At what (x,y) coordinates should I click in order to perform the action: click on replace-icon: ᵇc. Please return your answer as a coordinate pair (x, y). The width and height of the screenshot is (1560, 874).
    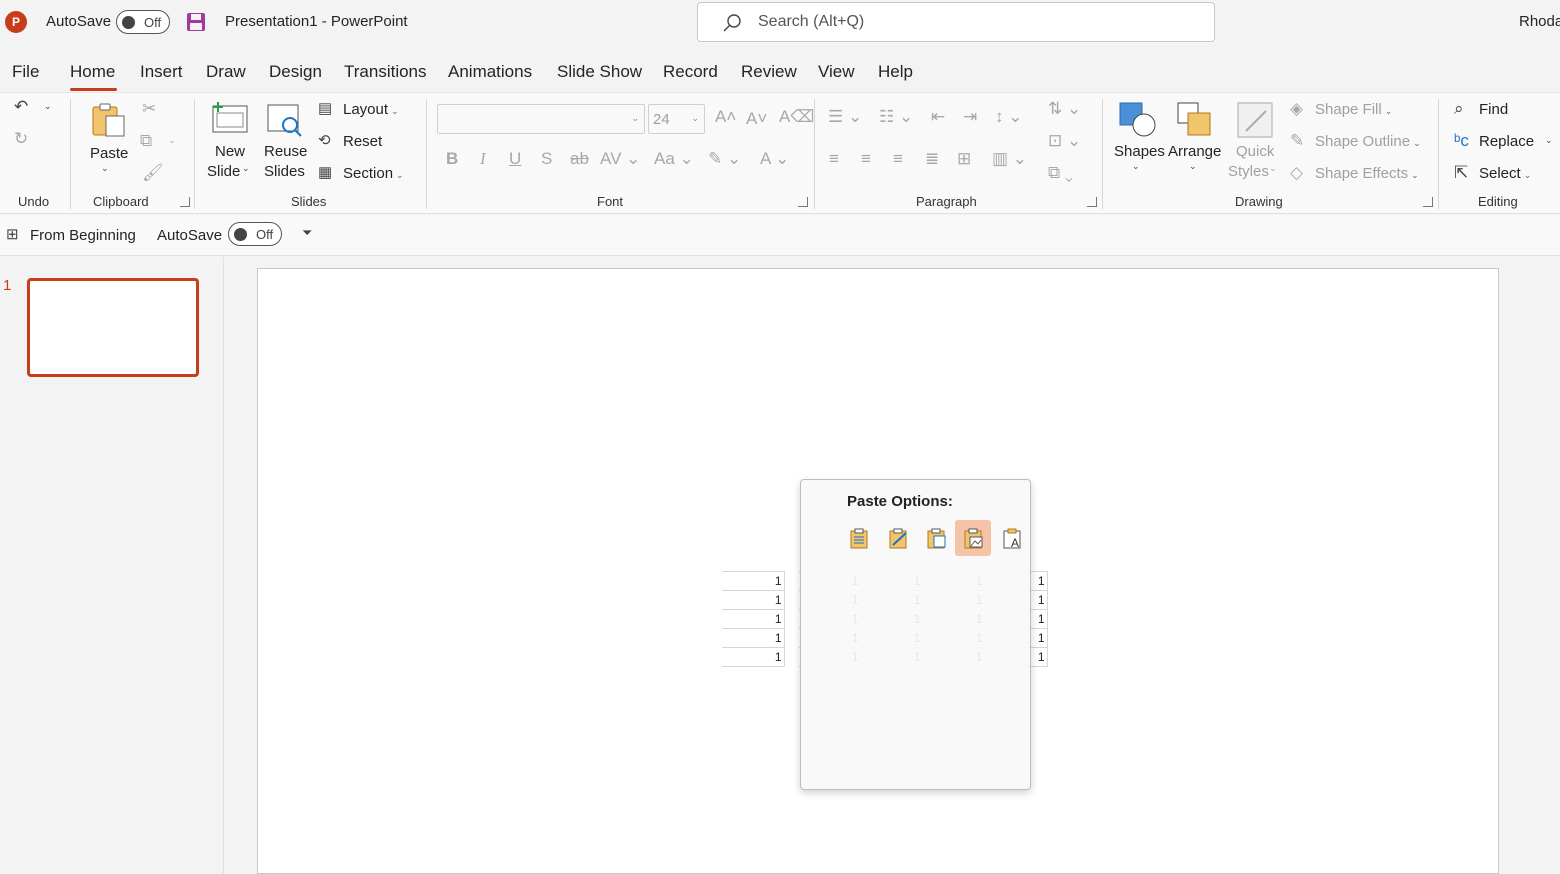
    Looking at the image, I should click on (1461, 141).